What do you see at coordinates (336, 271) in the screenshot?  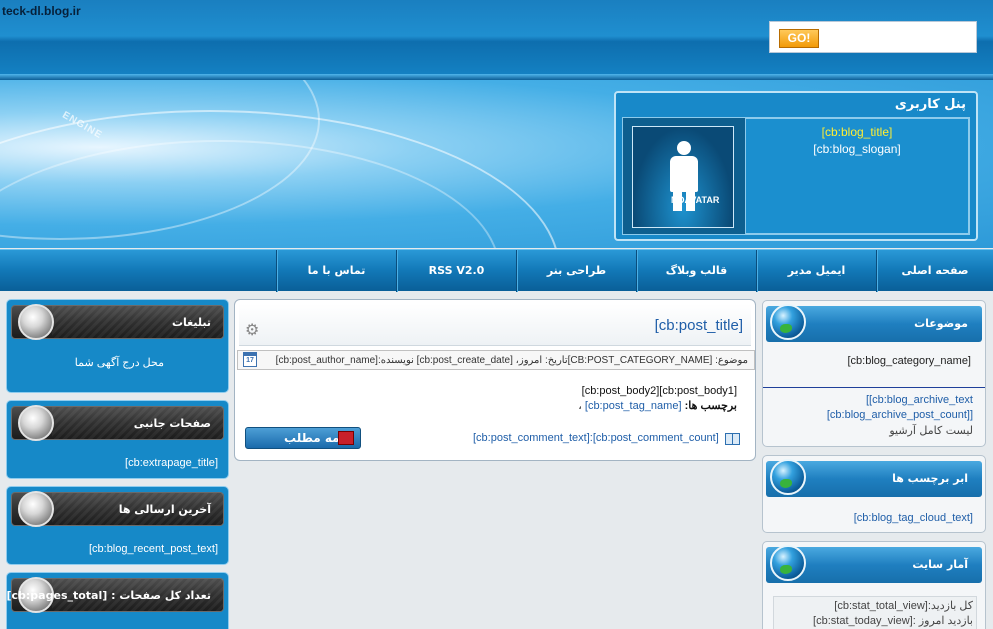 I see `nav-item-contact: تماس با ما` at bounding box center [336, 271].